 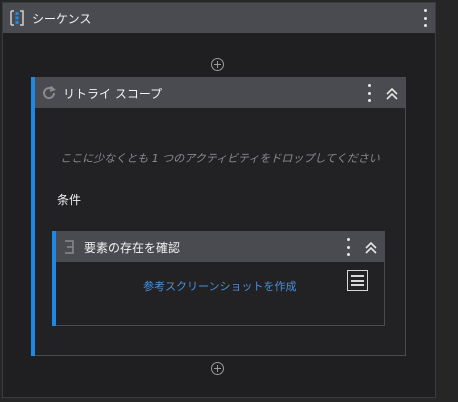 What do you see at coordinates (113, 94) in the screenshot?
I see `retry-scope-title: リトライ スコープ` at bounding box center [113, 94].